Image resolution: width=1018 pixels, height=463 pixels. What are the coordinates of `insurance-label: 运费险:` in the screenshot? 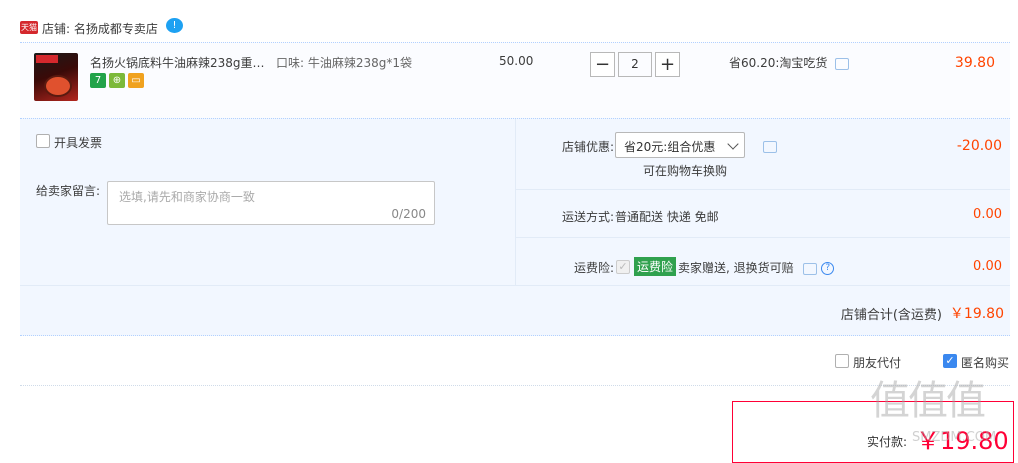 It's located at (593, 268).